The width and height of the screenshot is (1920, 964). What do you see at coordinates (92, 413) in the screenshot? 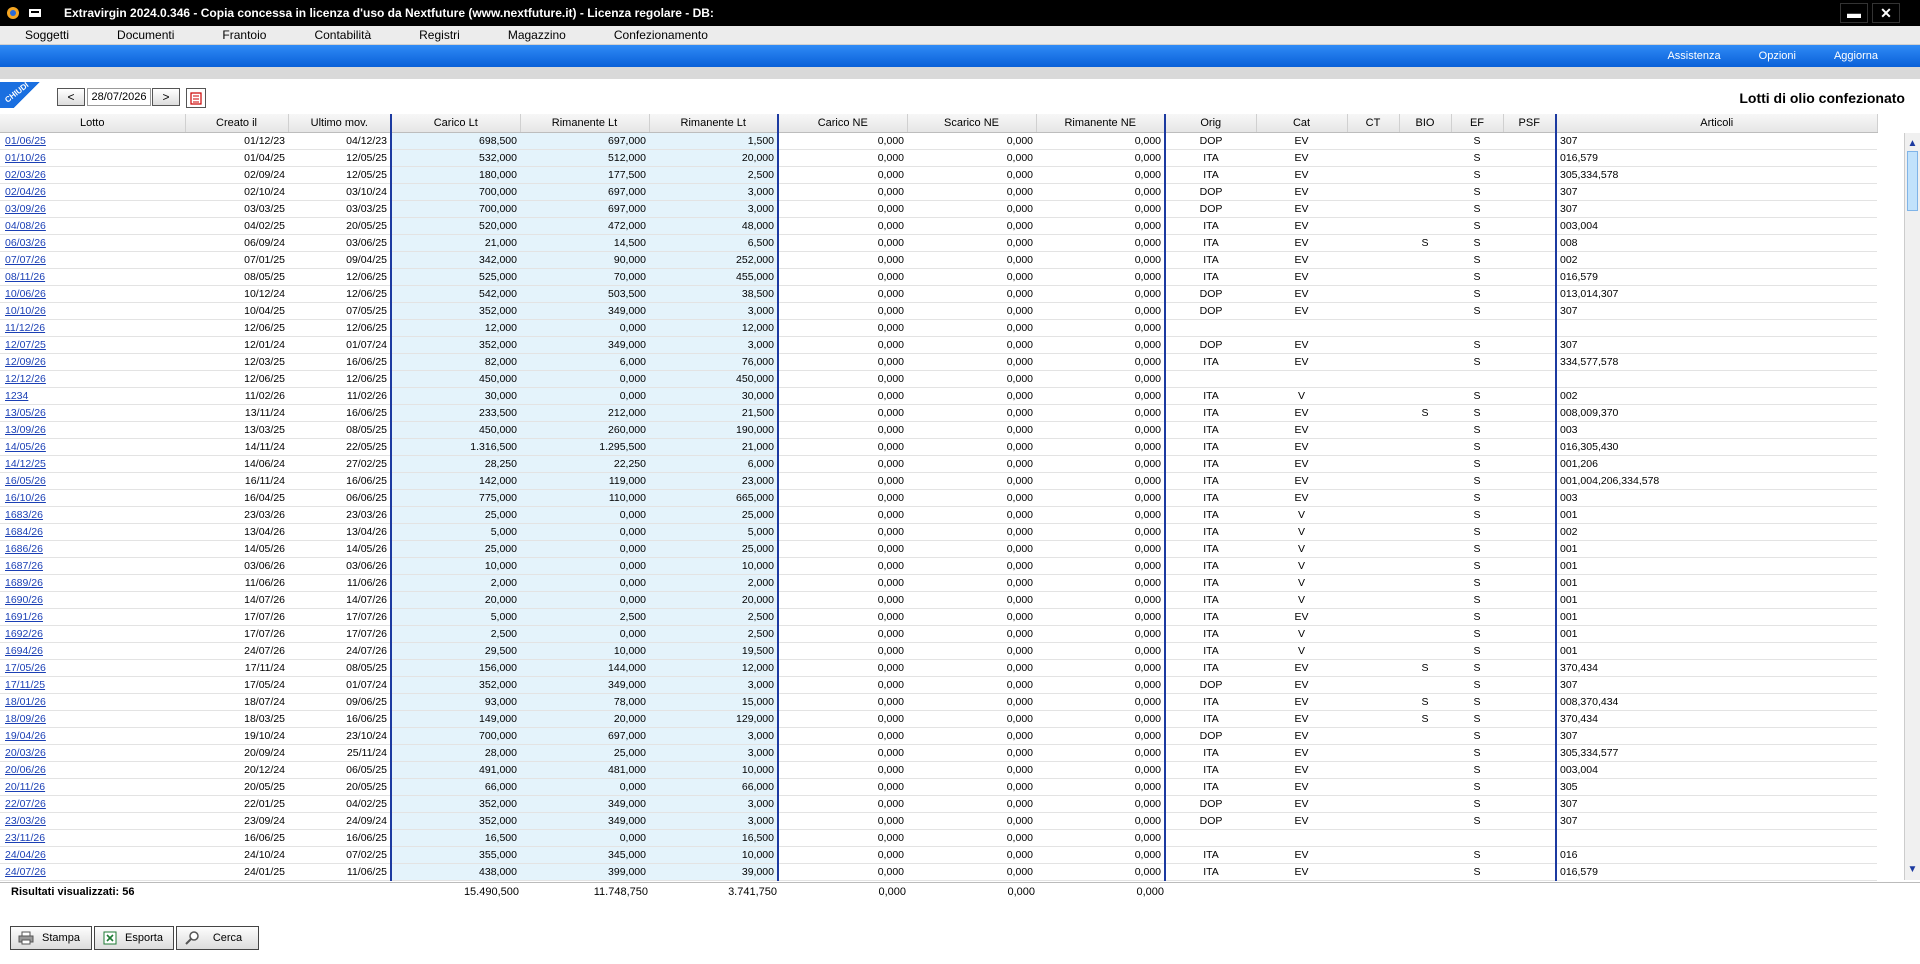
I see `cell-lotto: 13/05/26` at bounding box center [92, 413].